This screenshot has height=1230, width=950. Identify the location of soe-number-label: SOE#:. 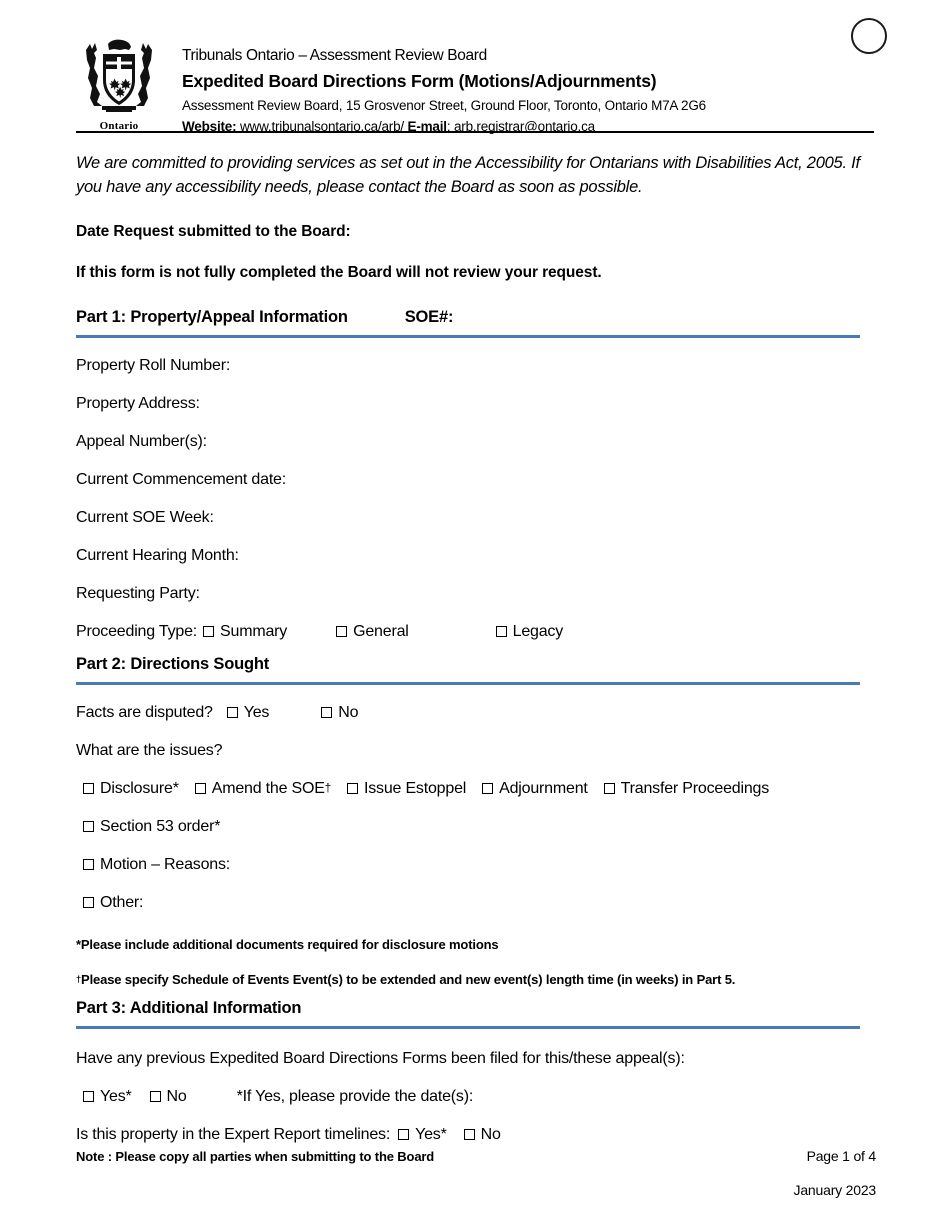
(429, 316).